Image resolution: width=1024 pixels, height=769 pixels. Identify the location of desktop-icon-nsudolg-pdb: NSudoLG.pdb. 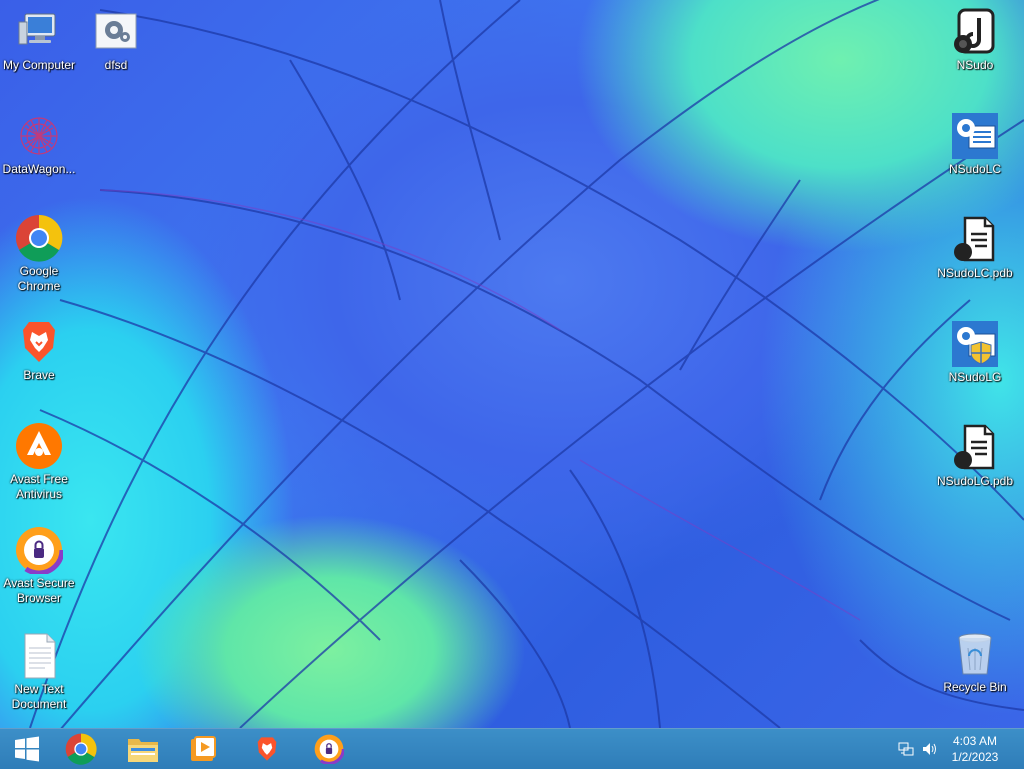
(975, 456).